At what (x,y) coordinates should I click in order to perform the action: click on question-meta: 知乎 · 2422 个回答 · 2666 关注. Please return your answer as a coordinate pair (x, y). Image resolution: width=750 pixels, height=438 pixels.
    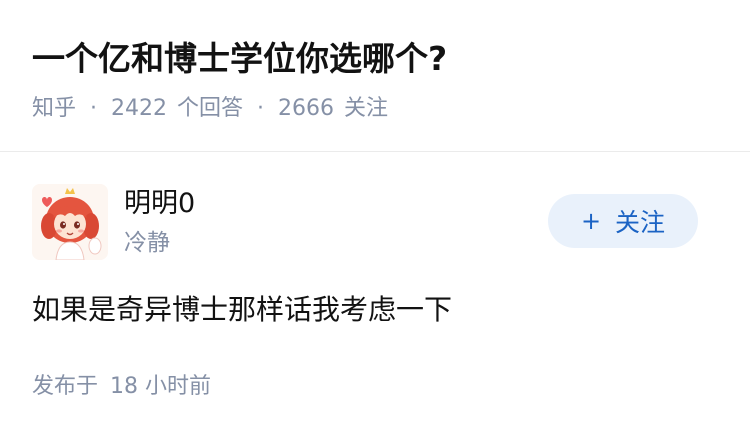
    Looking at the image, I should click on (210, 109).